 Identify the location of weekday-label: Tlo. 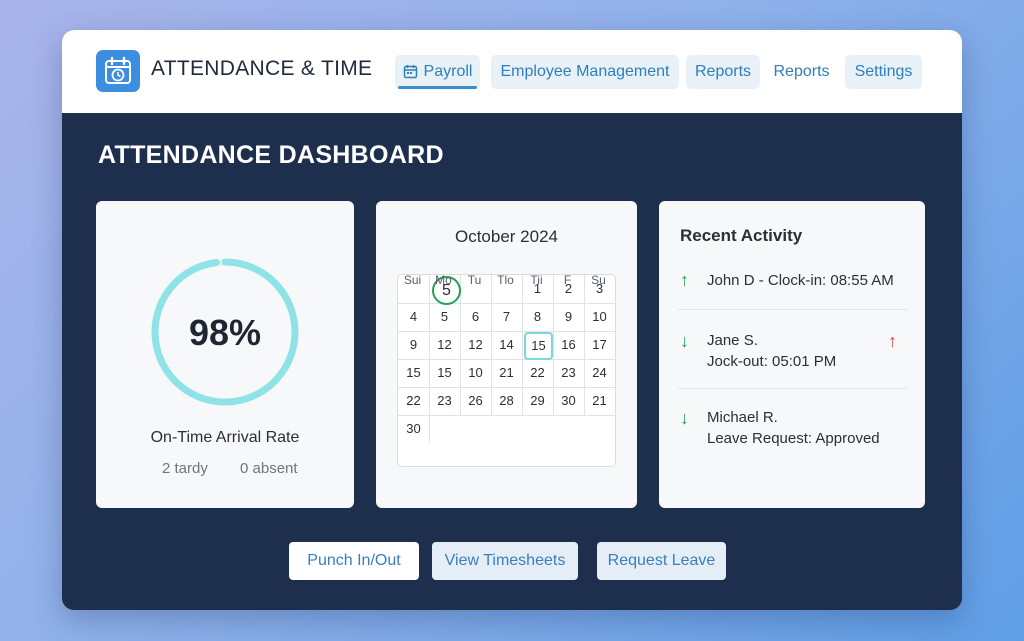
(505, 280).